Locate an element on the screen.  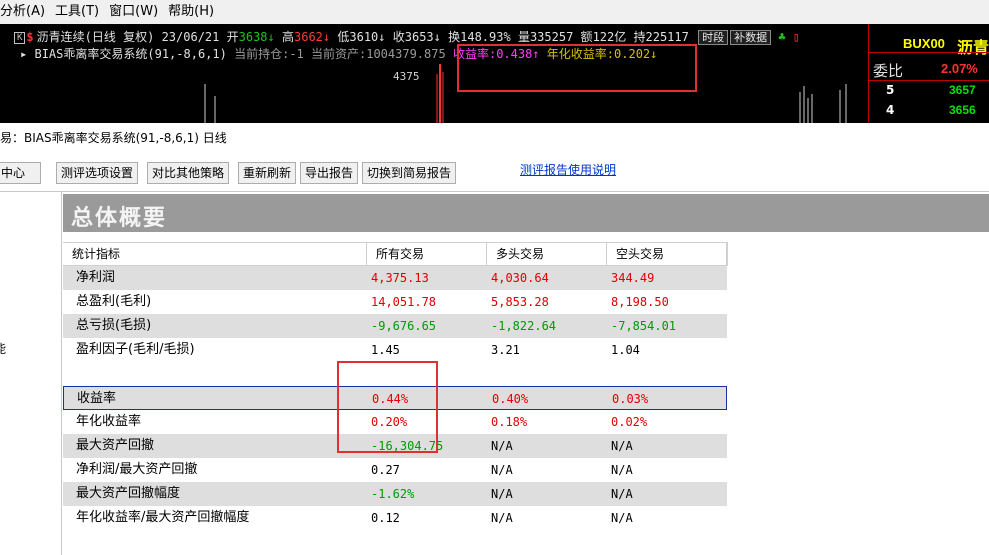
cell-all-trades: -1.62% is located at coordinates (393, 494).